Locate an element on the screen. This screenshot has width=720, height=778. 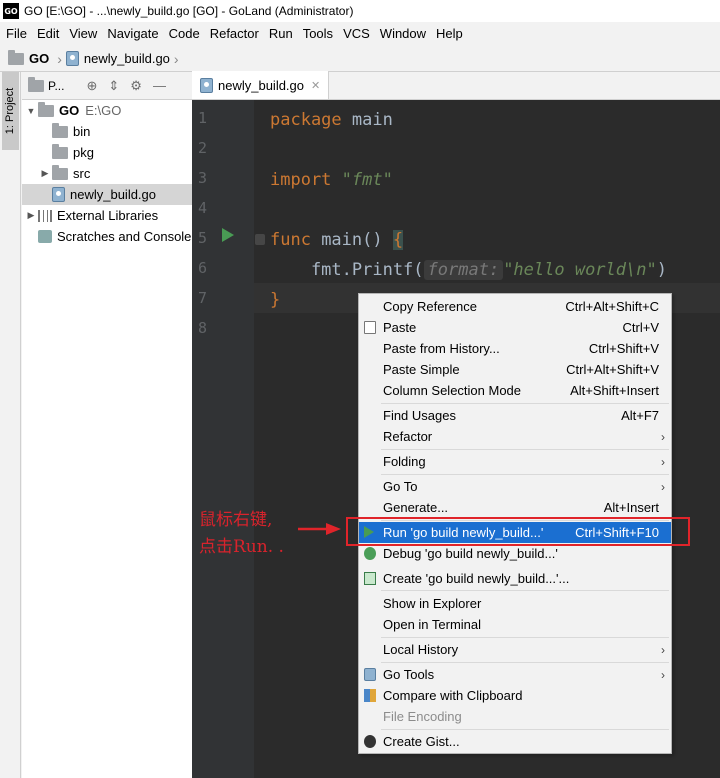
editor-tab-newly-build: newly_build.go ✕ is located at coordinates (261, 85).